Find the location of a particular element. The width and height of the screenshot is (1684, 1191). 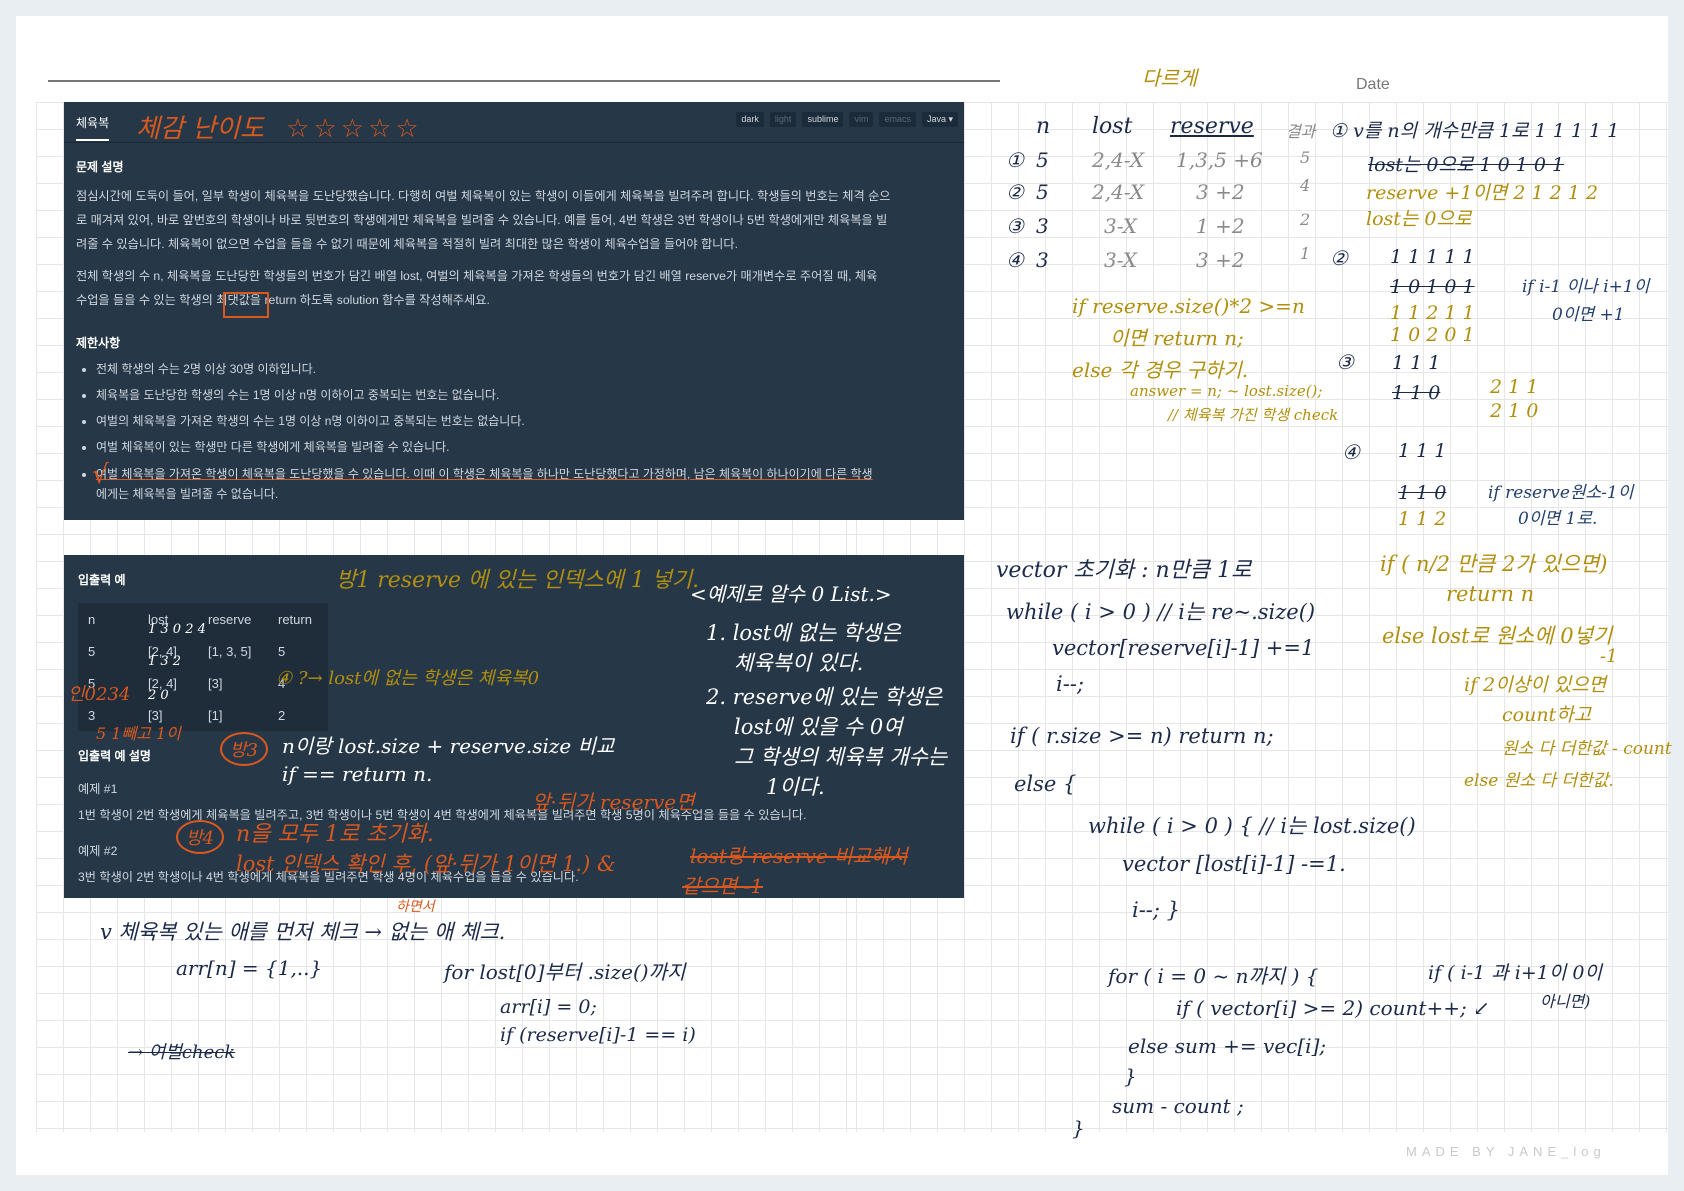

case-4-note-1: if reserve원소-1이 is located at coordinates (1561, 493).